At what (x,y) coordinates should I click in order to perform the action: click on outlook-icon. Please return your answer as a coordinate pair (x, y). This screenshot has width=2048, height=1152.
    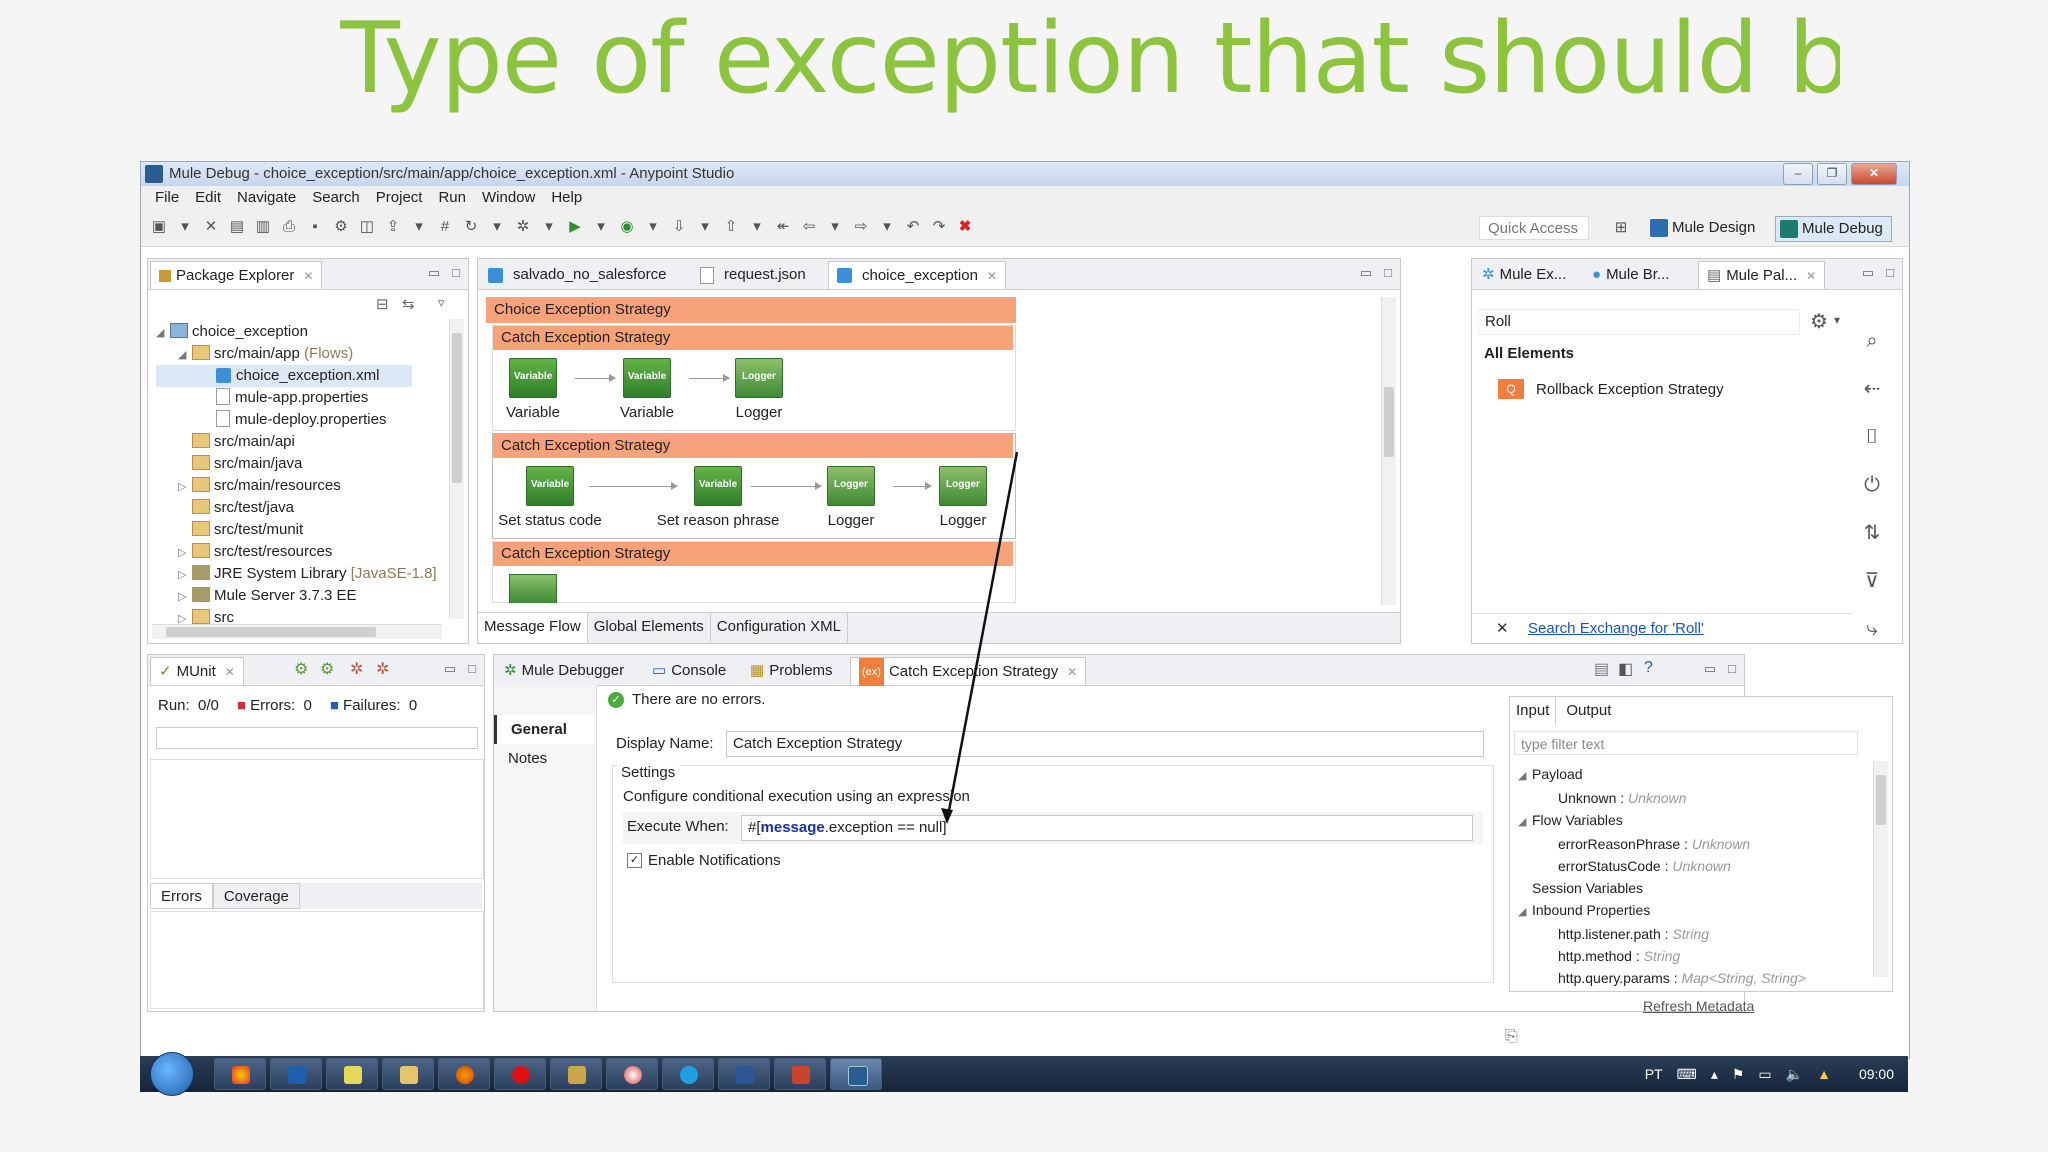
    Looking at the image, I should click on (297, 1075).